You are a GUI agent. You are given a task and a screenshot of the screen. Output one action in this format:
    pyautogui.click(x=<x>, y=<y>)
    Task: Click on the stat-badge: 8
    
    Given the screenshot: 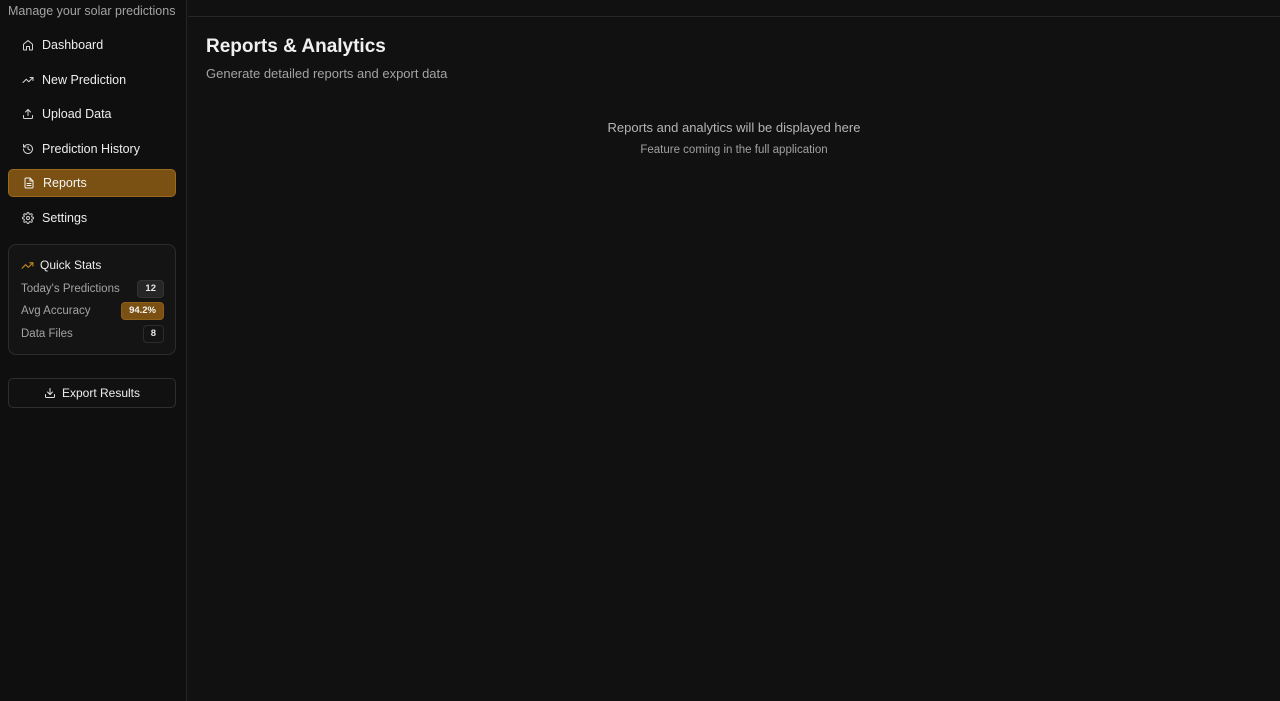 What is the action you would take?
    pyautogui.click(x=153, y=334)
    